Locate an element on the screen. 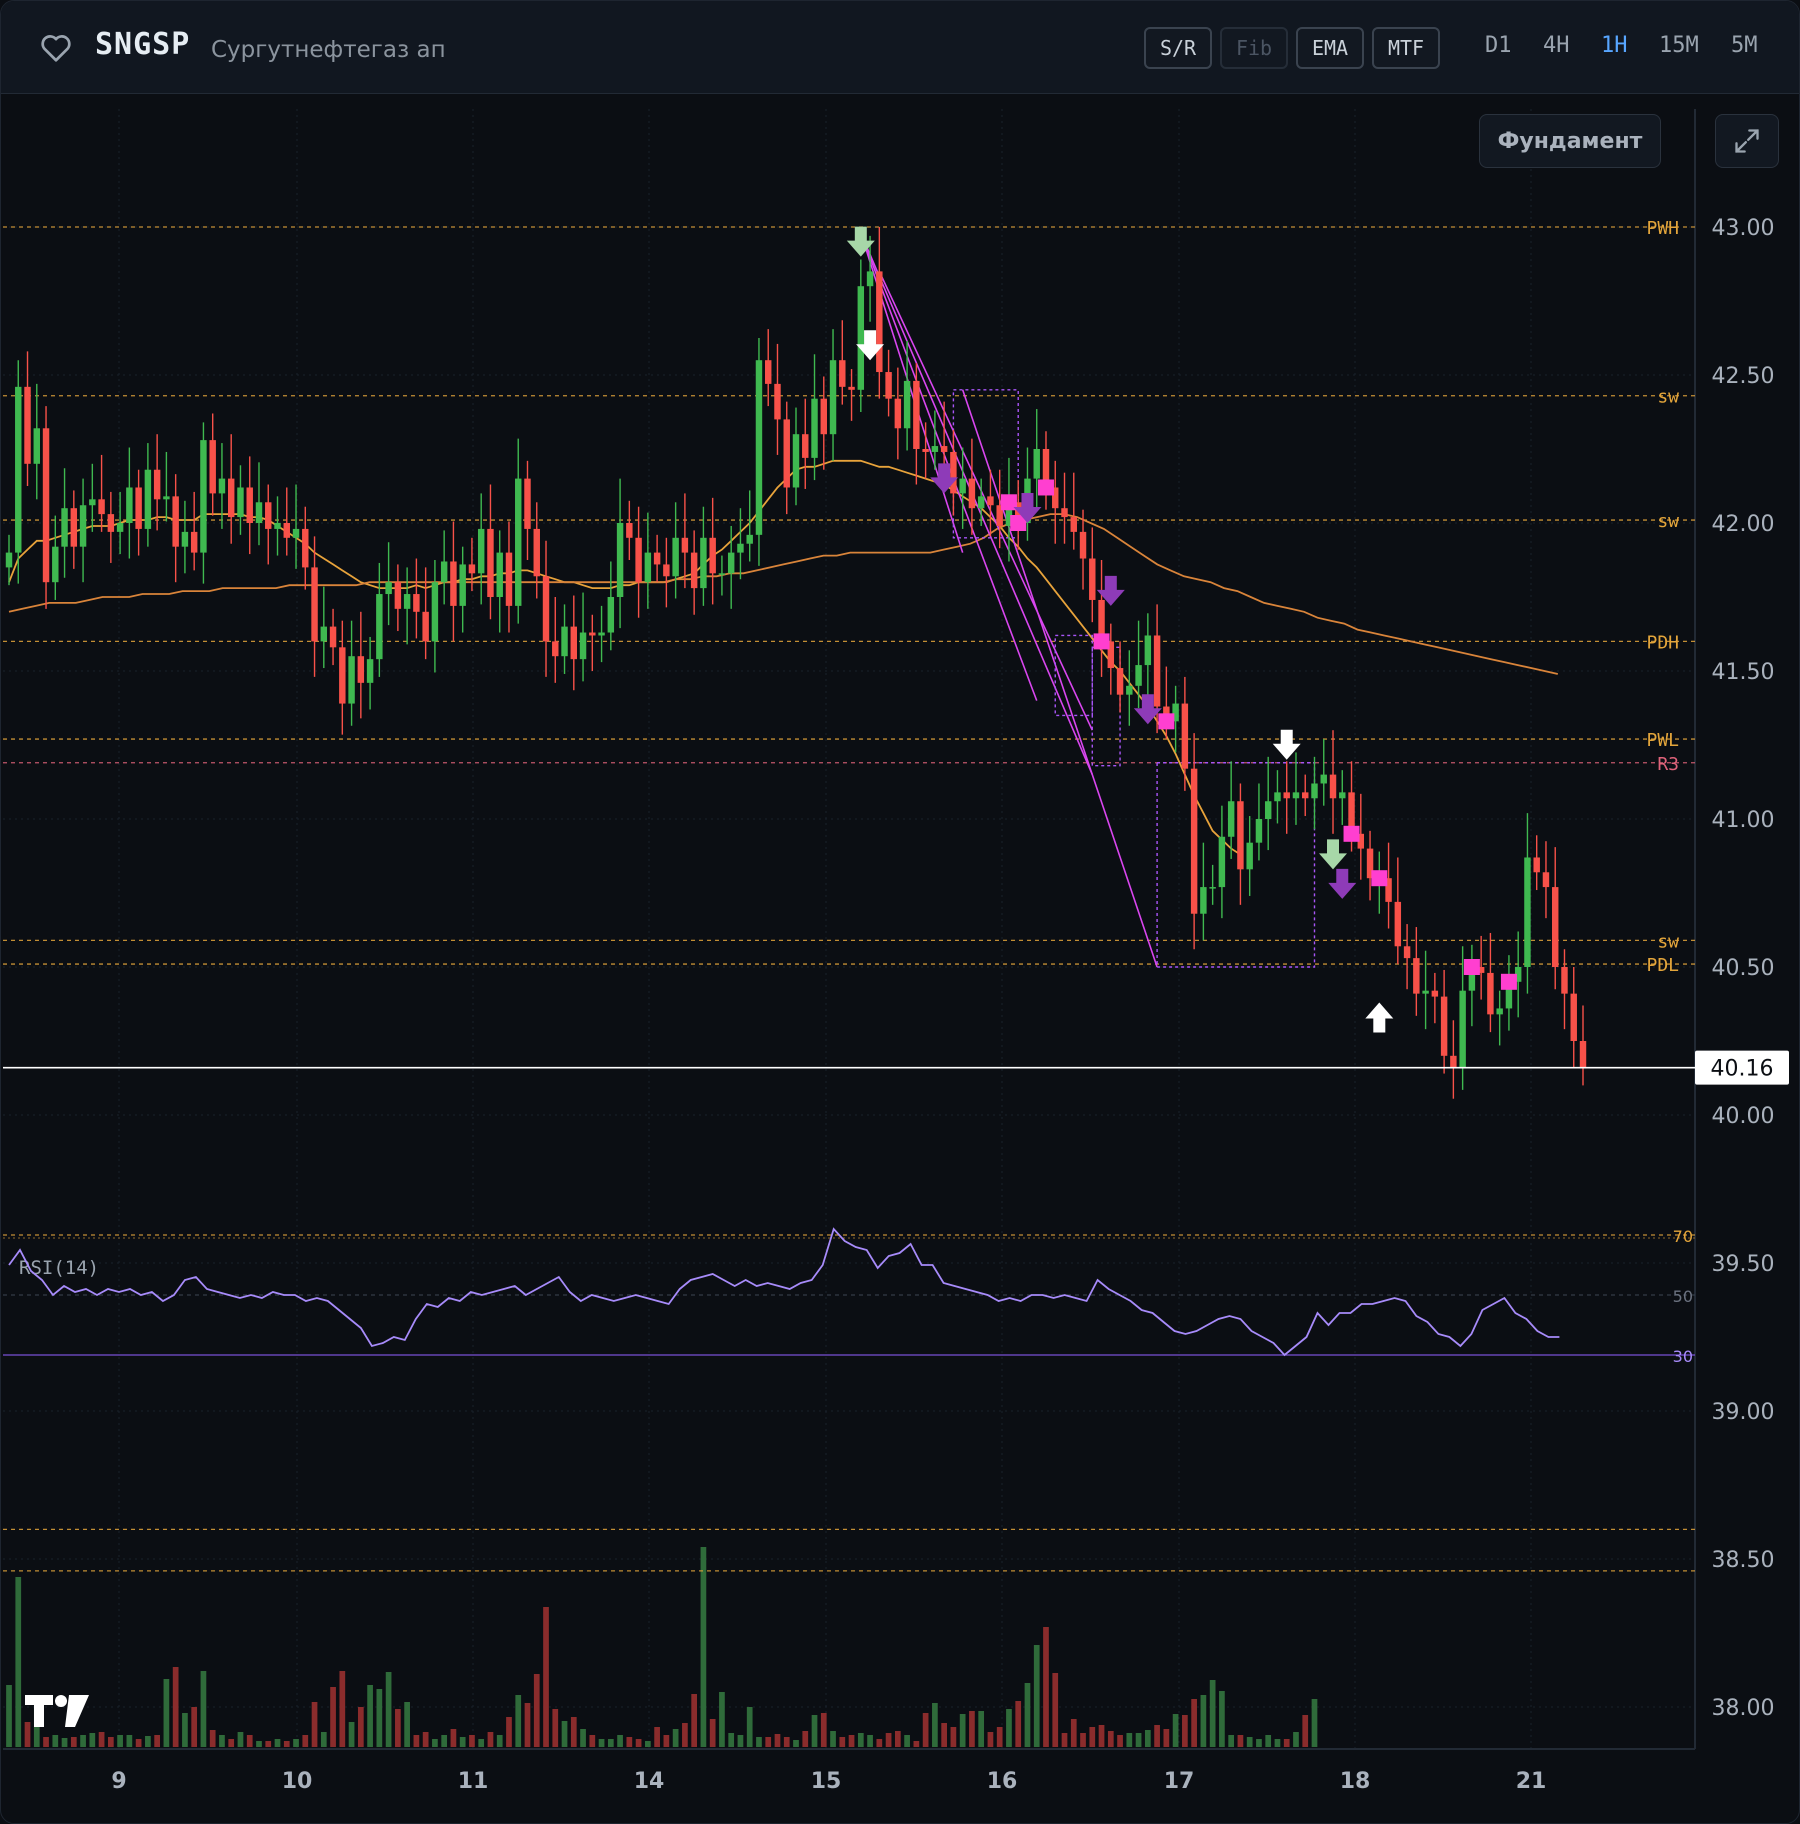 This screenshot has height=1824, width=1800. y-tick-label: 40.50 is located at coordinates (1743, 968).